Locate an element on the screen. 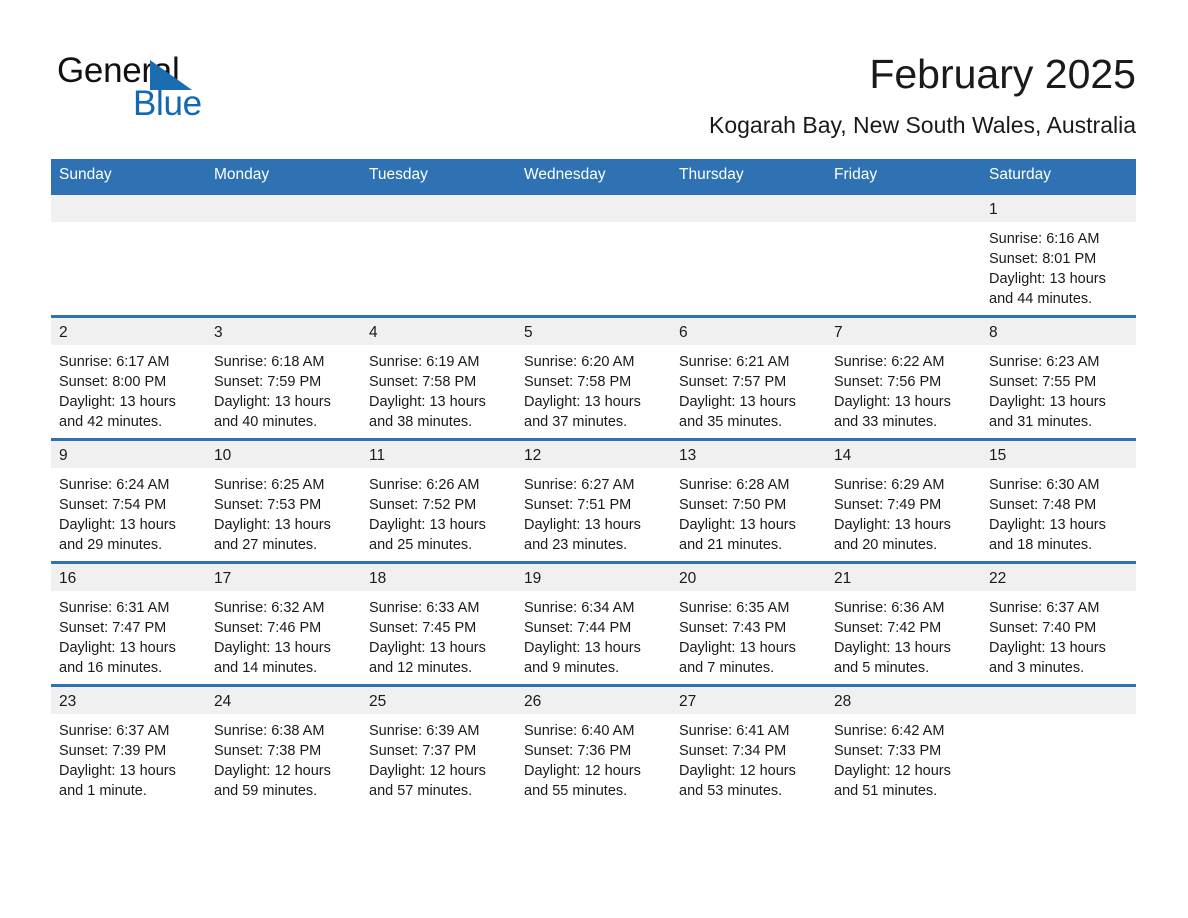  sunrise-text: Sunrise: 6:31 AM is located at coordinates (114, 608).